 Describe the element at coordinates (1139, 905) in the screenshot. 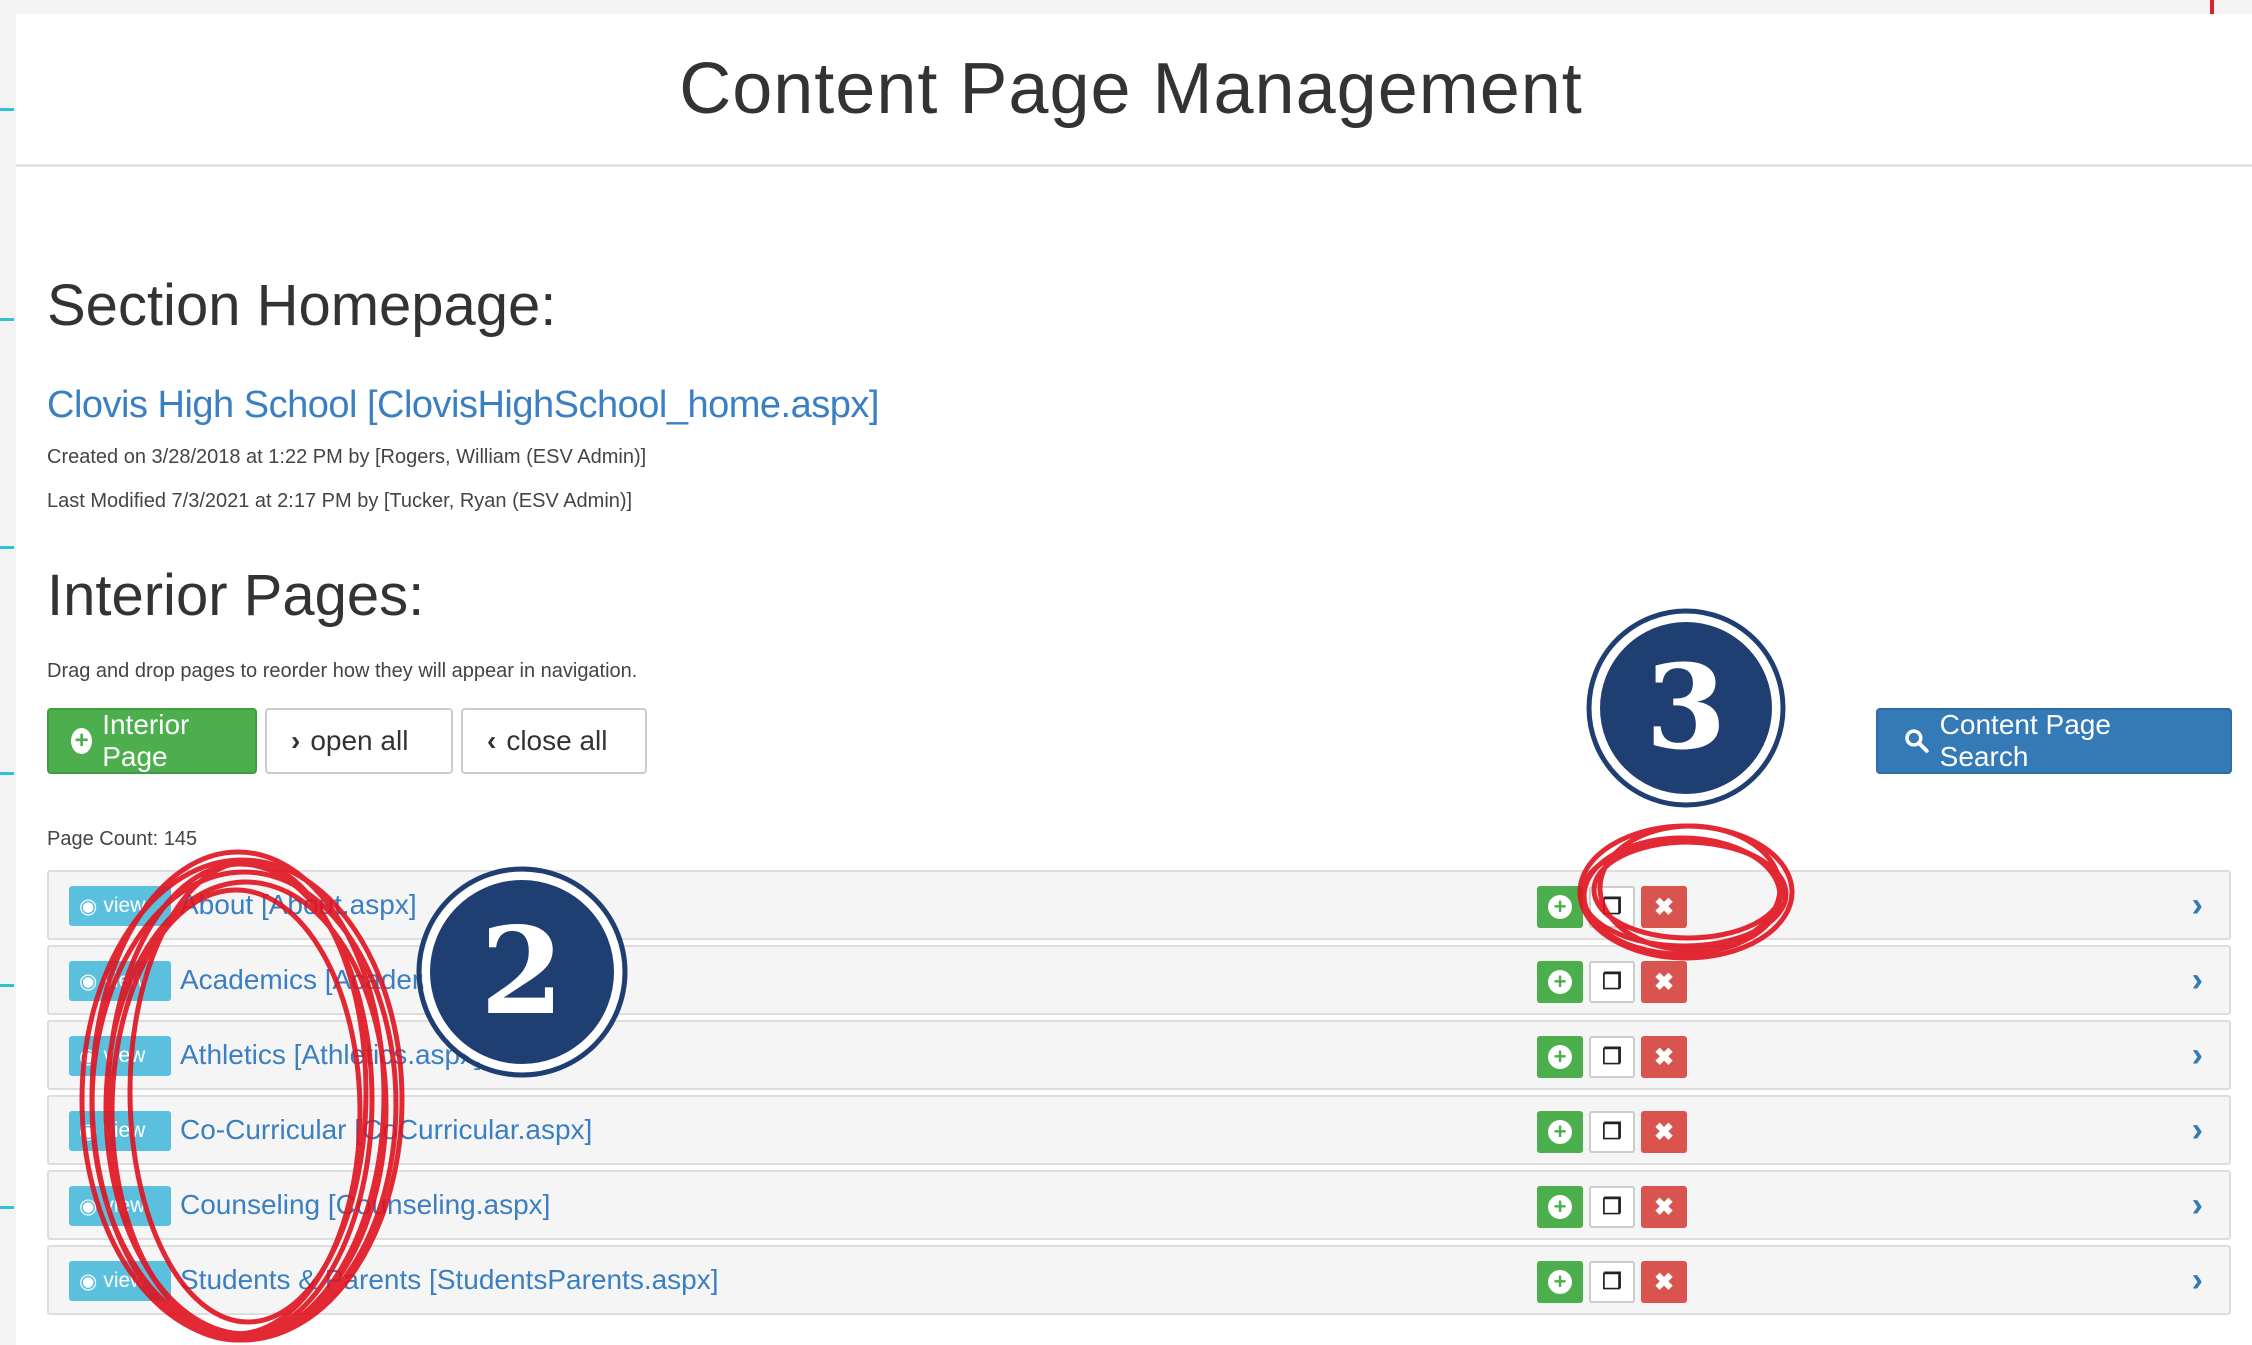

I see `list-item: ◉ view About [About.aspx] + ❐ ✖ ›` at that location.